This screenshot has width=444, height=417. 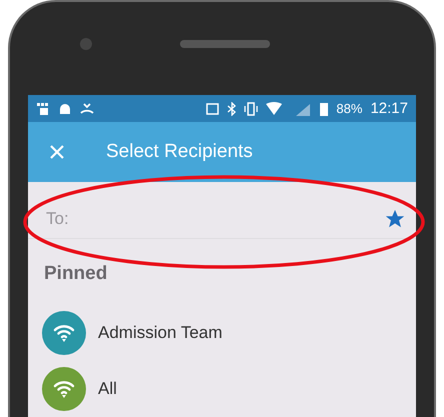 What do you see at coordinates (76, 274) in the screenshot?
I see `section-heading: Pinned` at bounding box center [76, 274].